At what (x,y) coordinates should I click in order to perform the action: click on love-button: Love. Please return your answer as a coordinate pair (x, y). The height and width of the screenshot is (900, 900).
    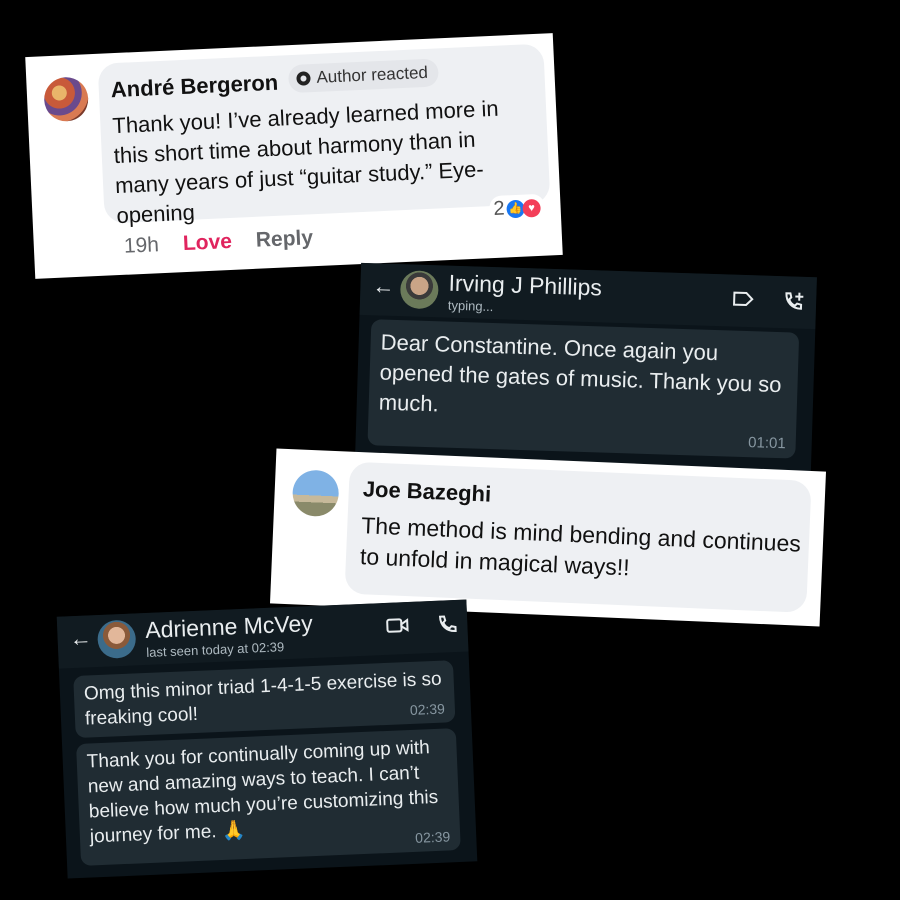
    Looking at the image, I should click on (207, 243).